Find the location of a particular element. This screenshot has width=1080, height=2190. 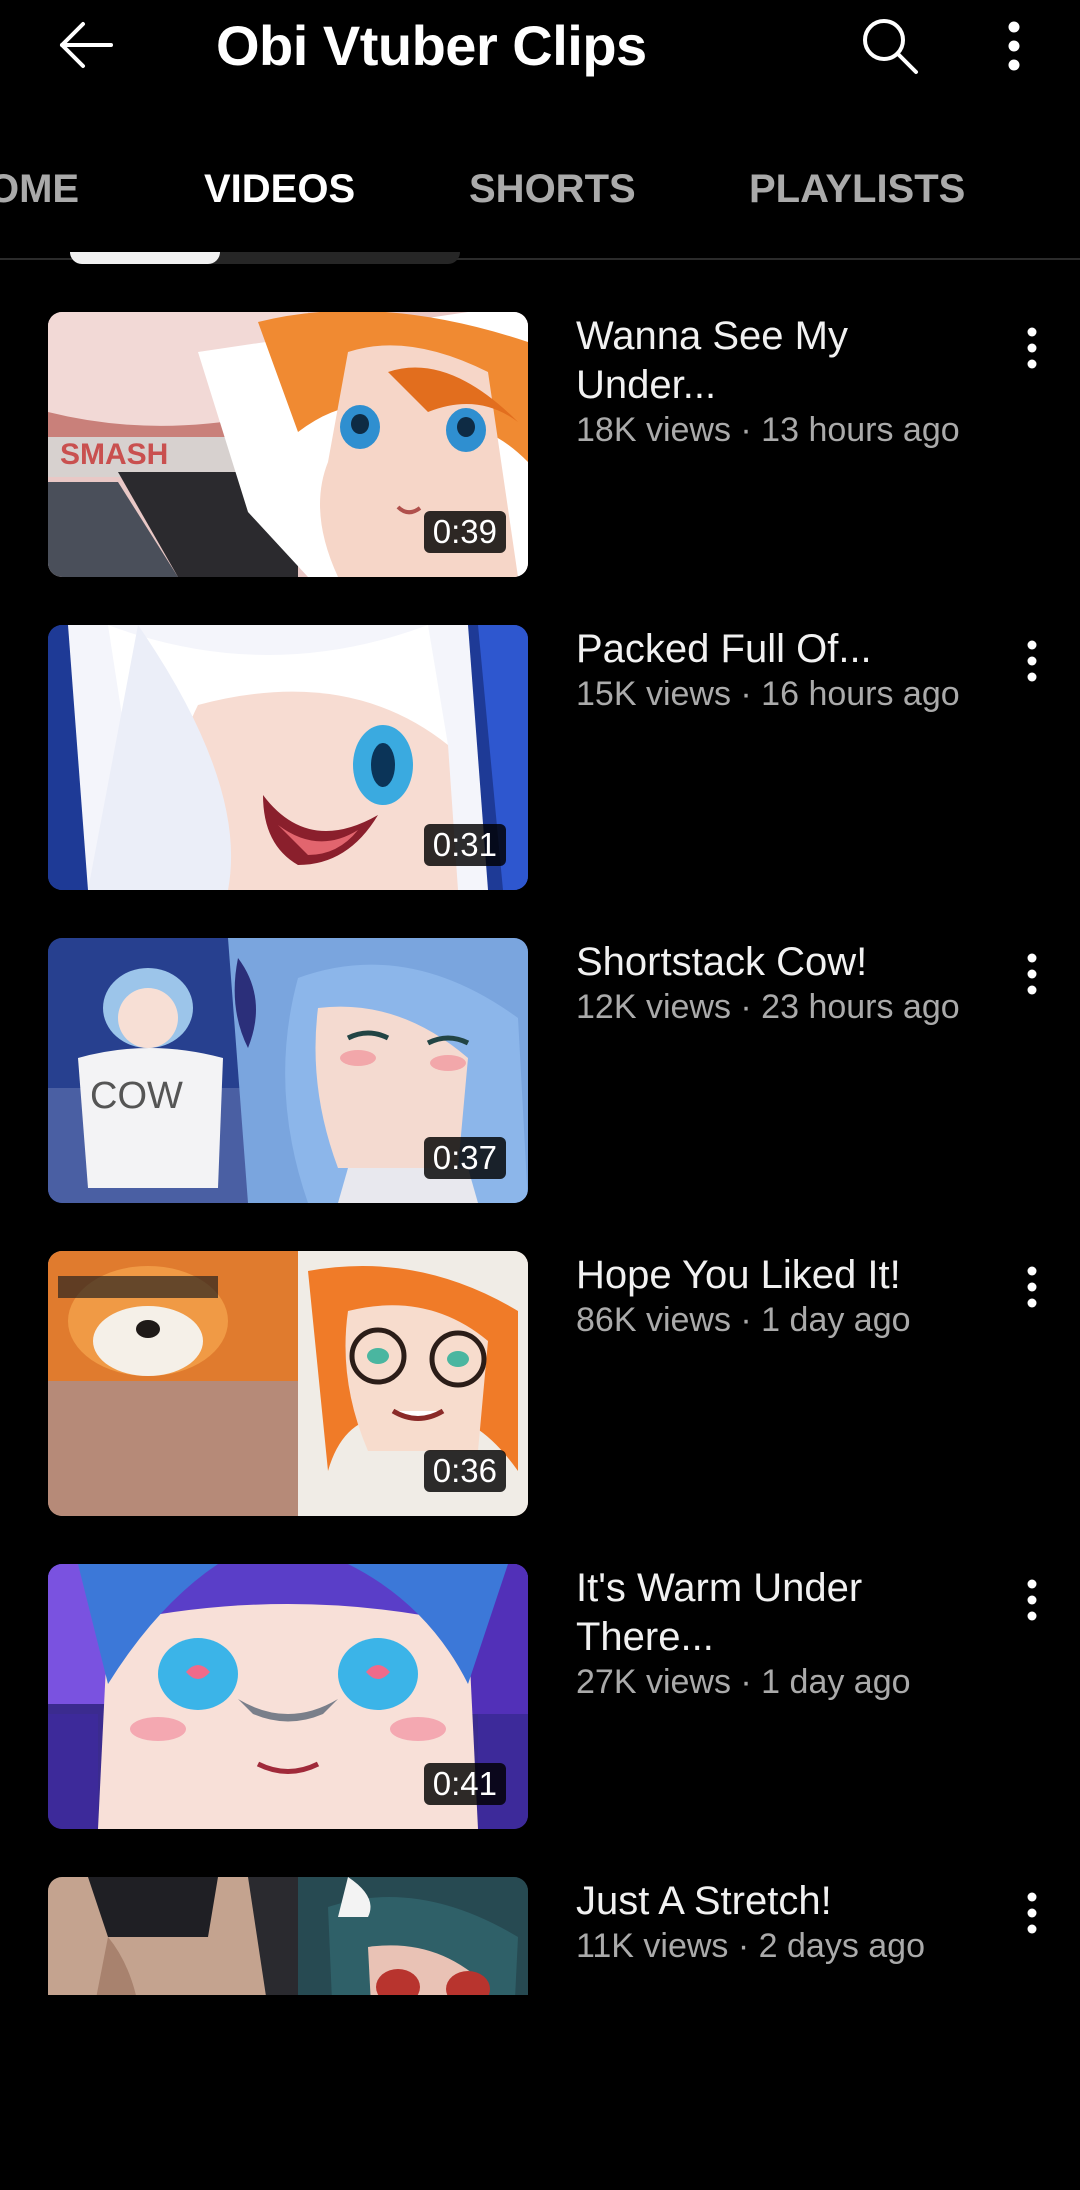

tab-home: OME is located at coordinates (39, 189).